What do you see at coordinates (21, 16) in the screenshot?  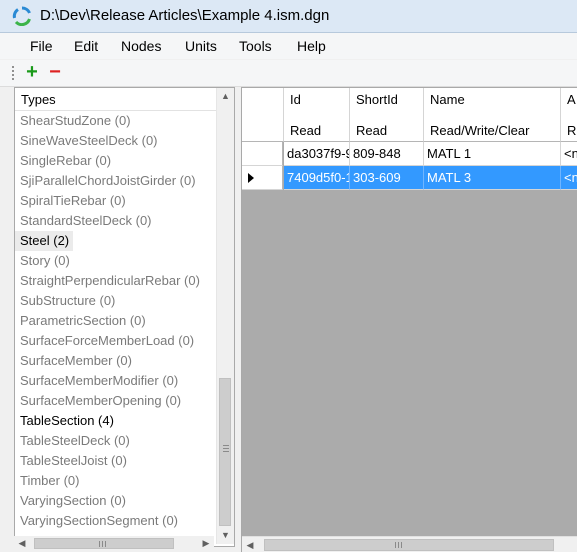 I see `refresh-cycle-icon` at bounding box center [21, 16].